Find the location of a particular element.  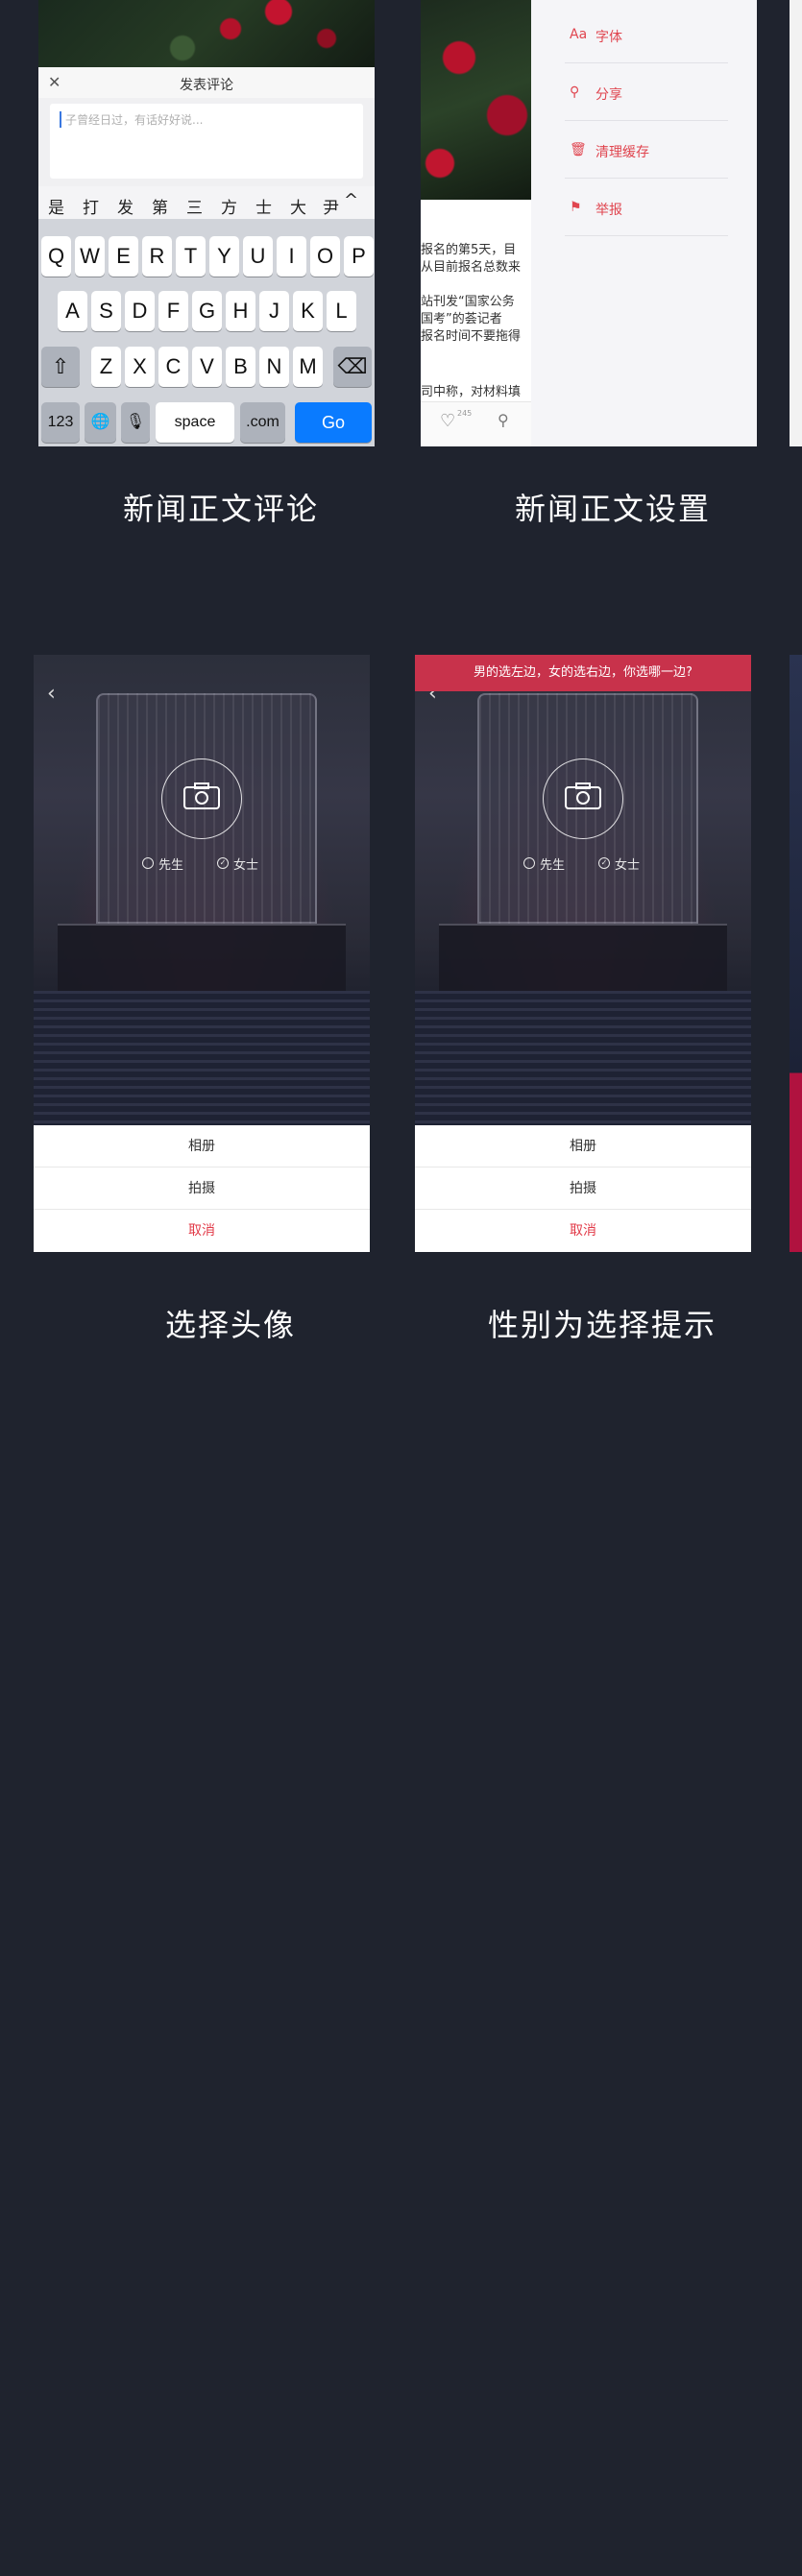

like-count: 245 is located at coordinates (465, 413).